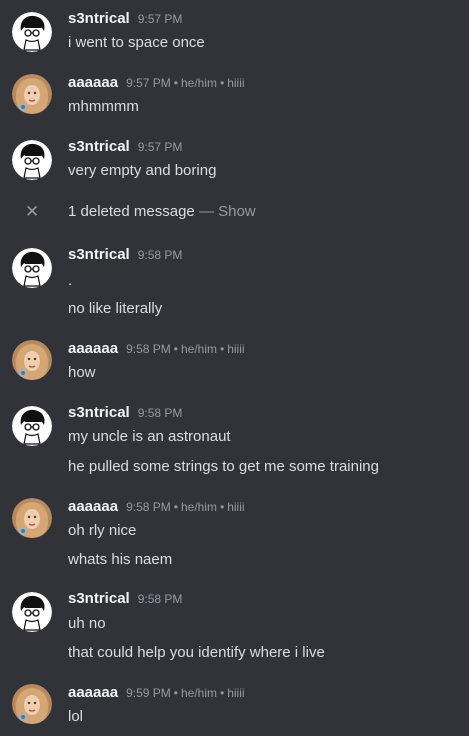 The image size is (469, 736). I want to click on close-icon: ✕, so click(32, 211).